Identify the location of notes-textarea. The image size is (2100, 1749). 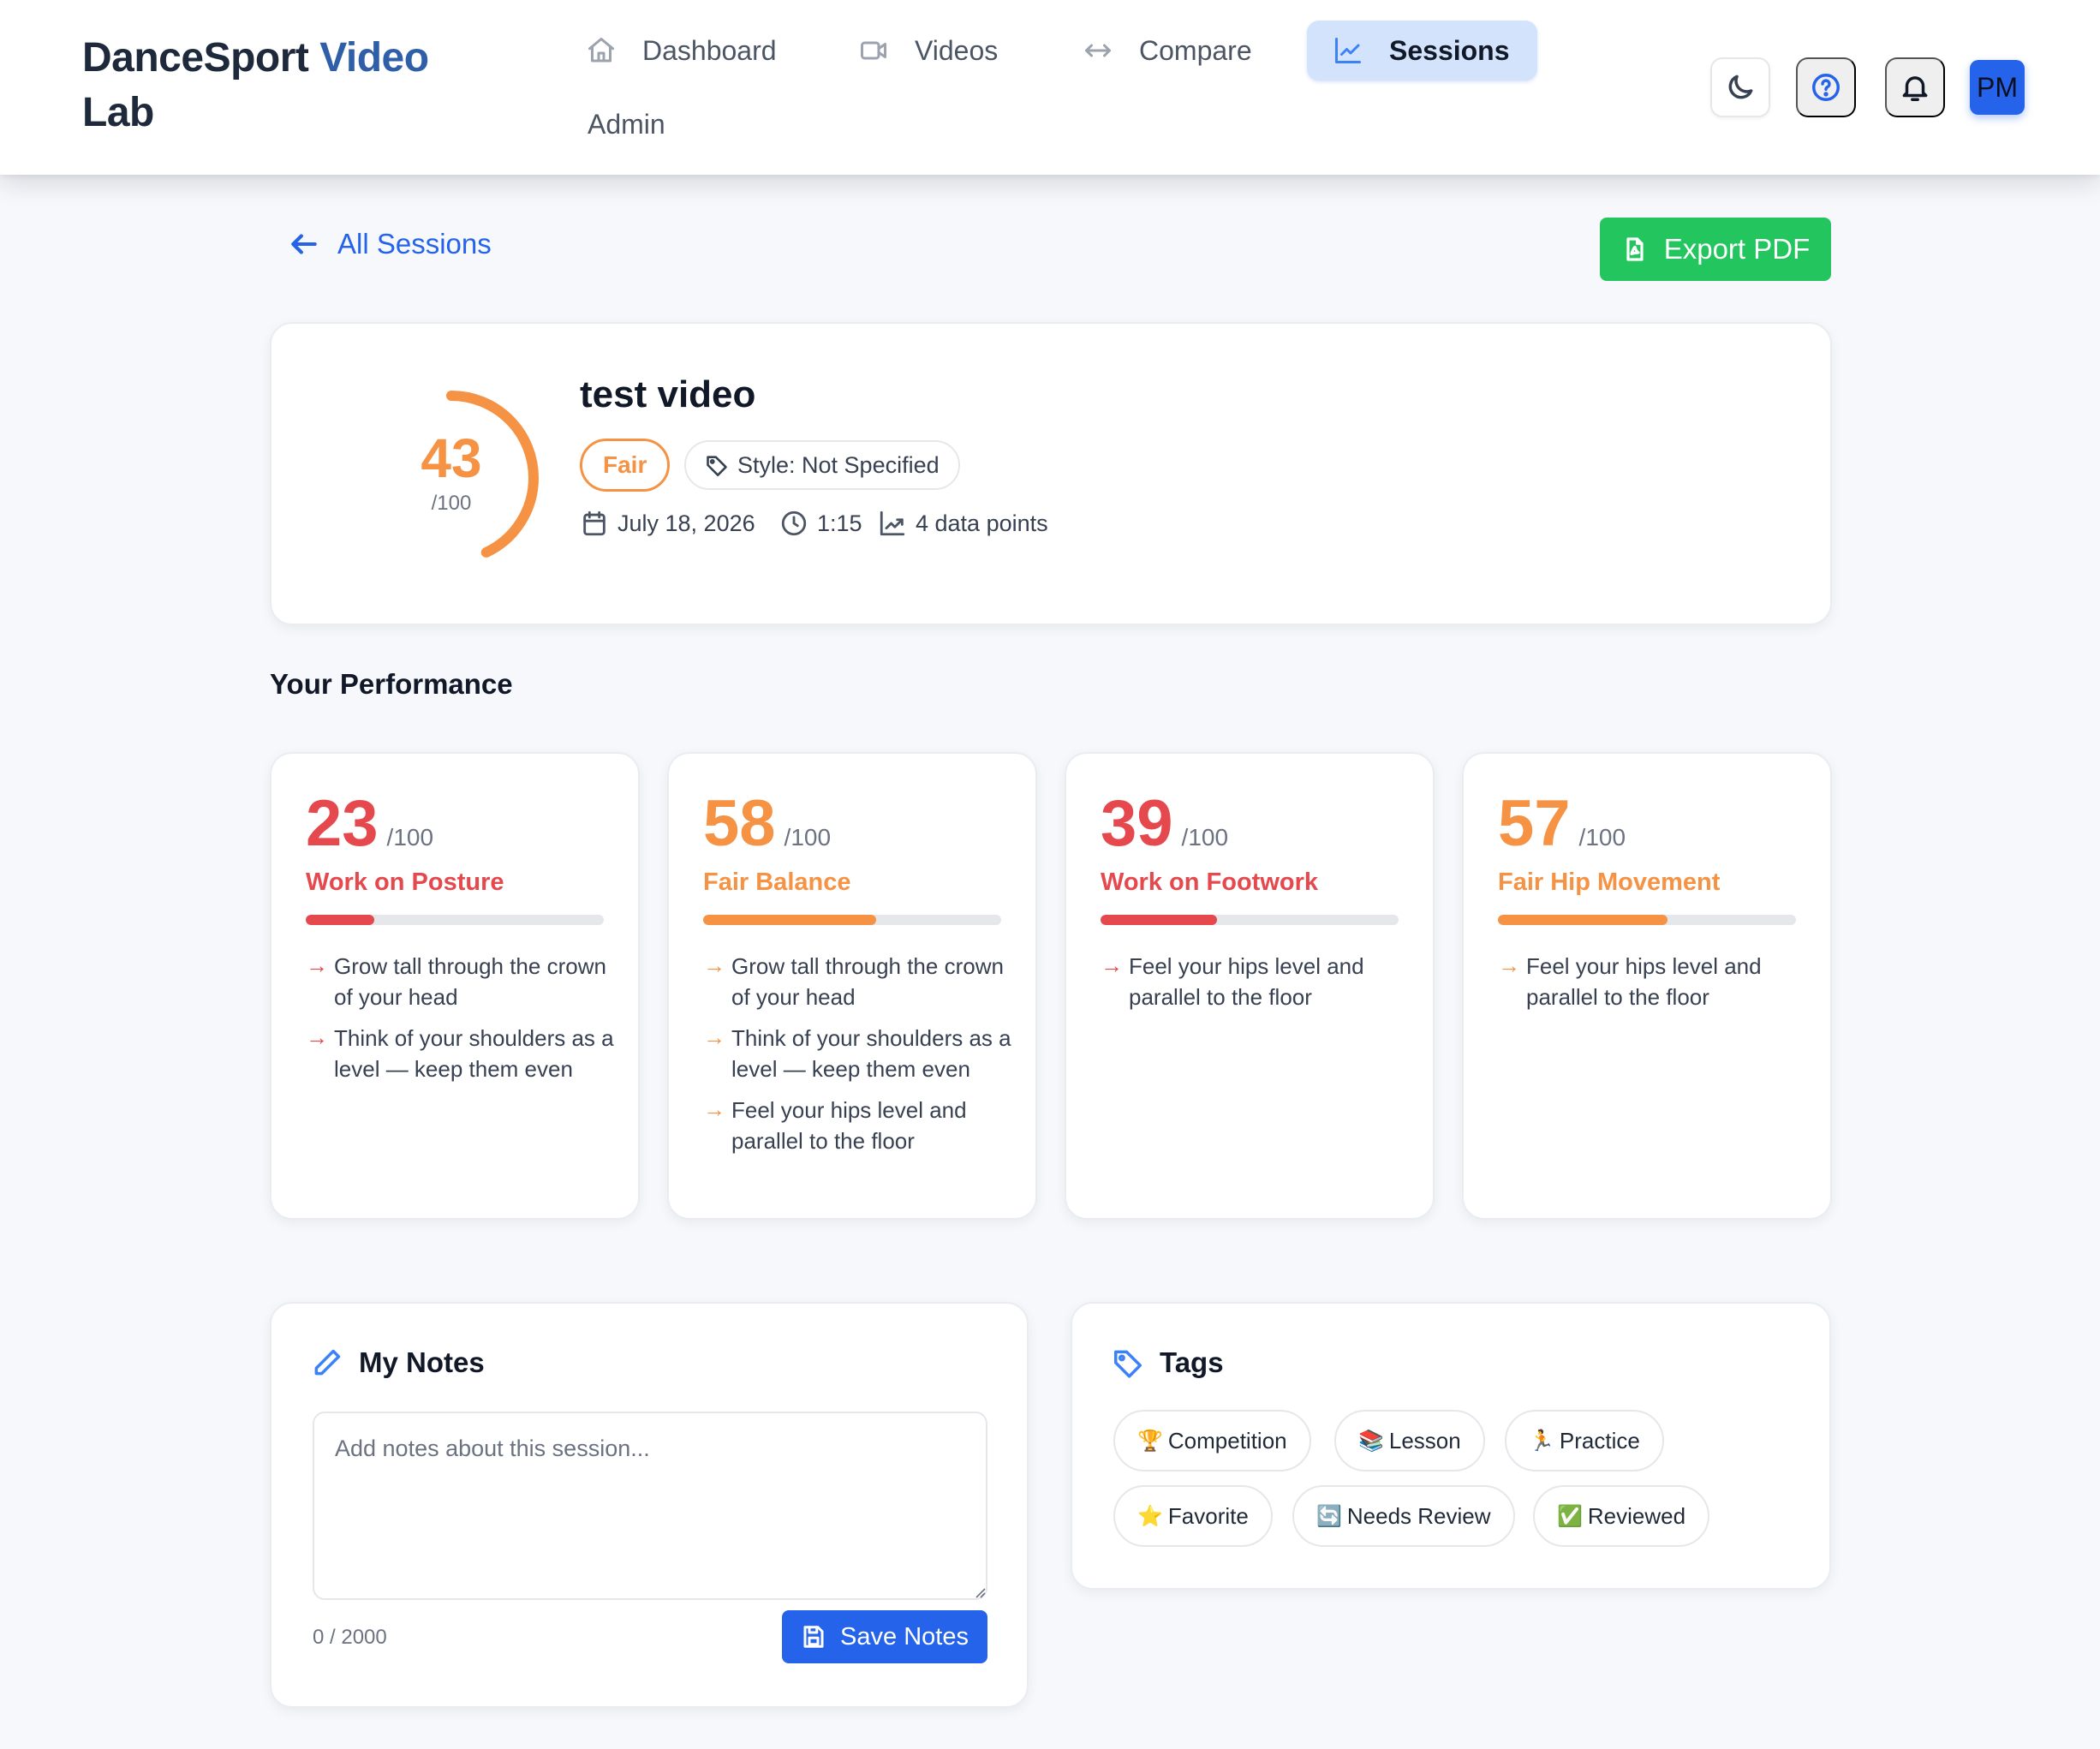
(650, 1506).